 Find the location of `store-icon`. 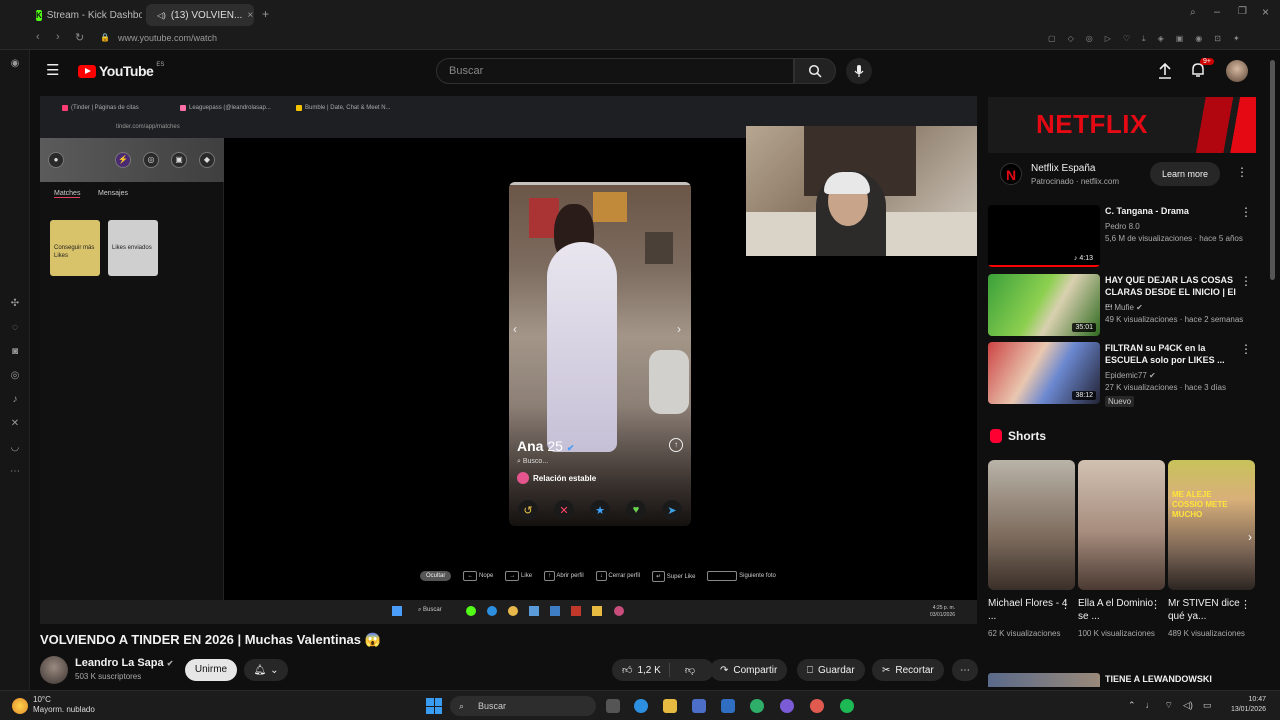

store-icon is located at coordinates (699, 706).